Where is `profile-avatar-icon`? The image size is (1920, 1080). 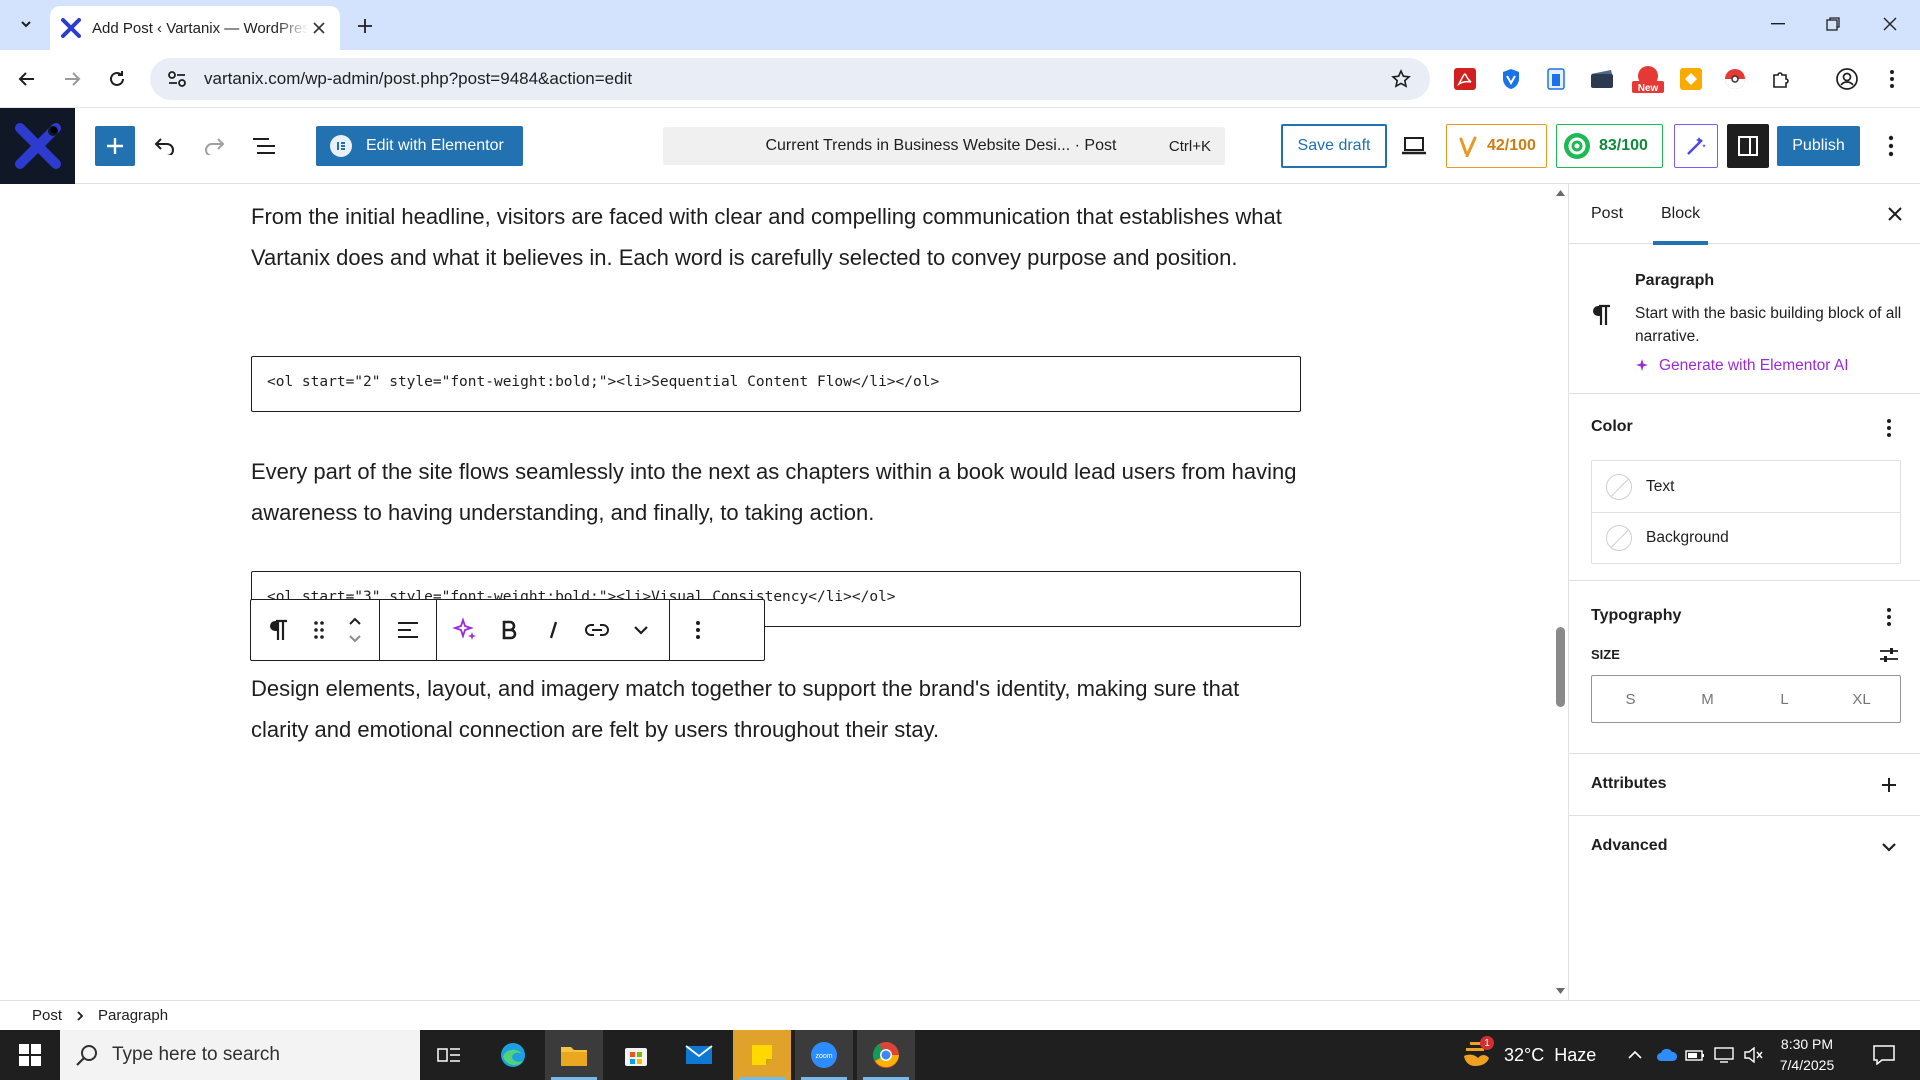
profile-avatar-icon is located at coordinates (1847, 79).